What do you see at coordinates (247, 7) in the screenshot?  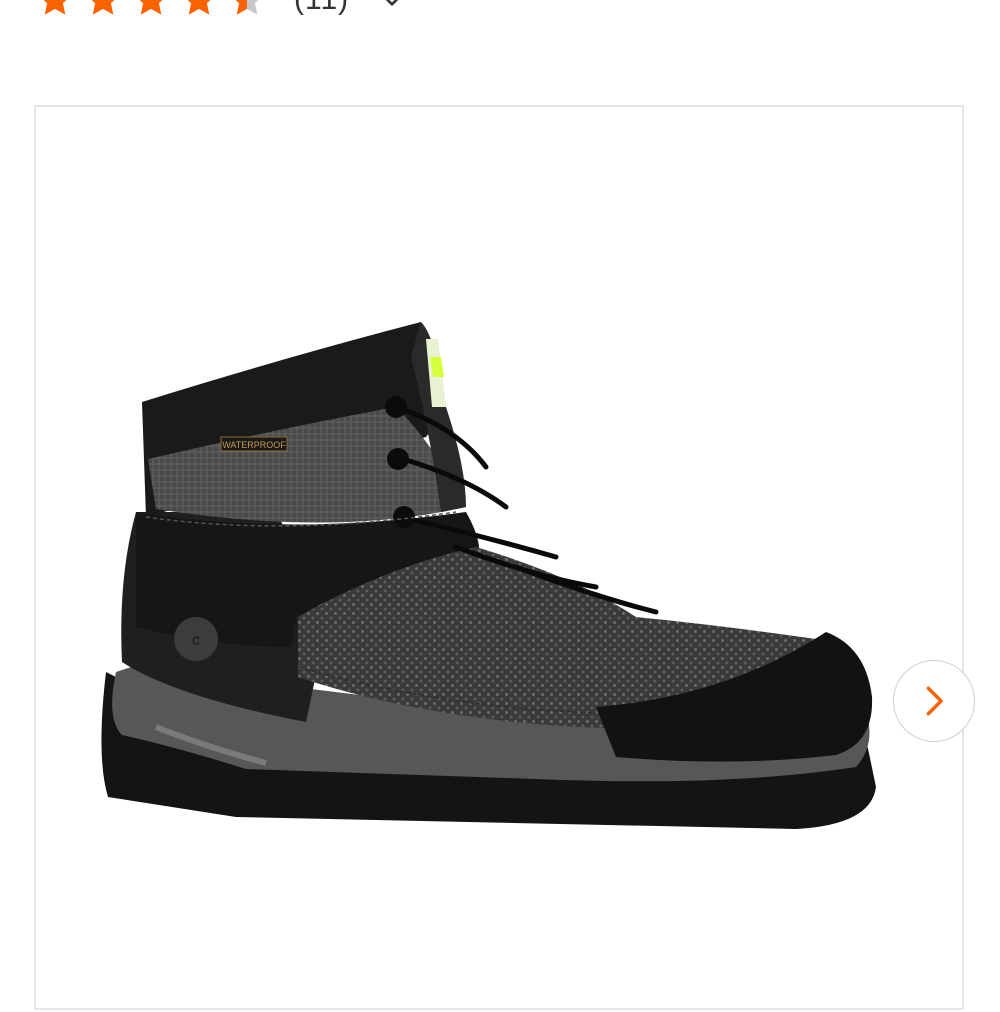 I see `half-star-icon` at bounding box center [247, 7].